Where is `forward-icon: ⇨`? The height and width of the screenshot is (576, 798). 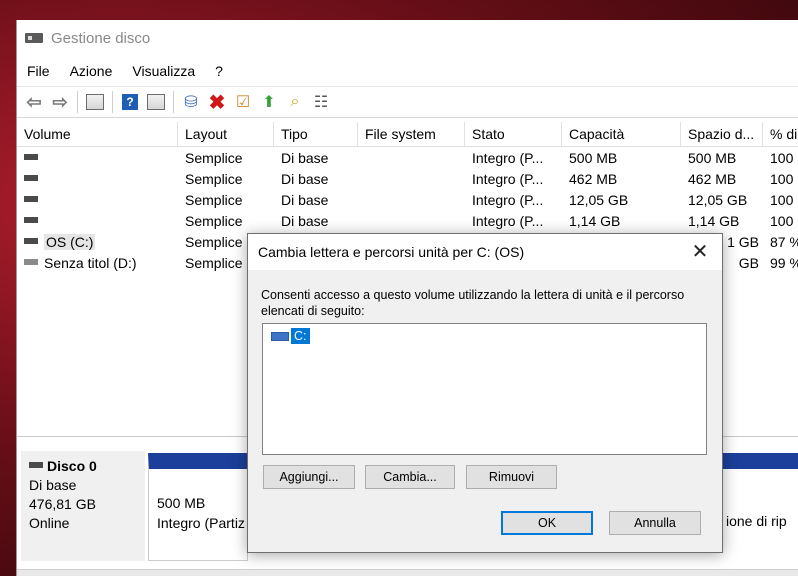
forward-icon: ⇨ is located at coordinates (60, 102).